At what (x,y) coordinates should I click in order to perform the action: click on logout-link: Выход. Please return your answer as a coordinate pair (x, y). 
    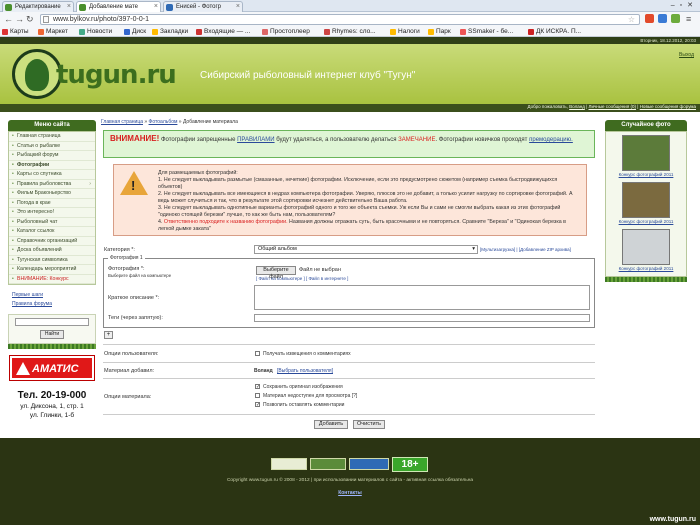
    Looking at the image, I should click on (686, 55).